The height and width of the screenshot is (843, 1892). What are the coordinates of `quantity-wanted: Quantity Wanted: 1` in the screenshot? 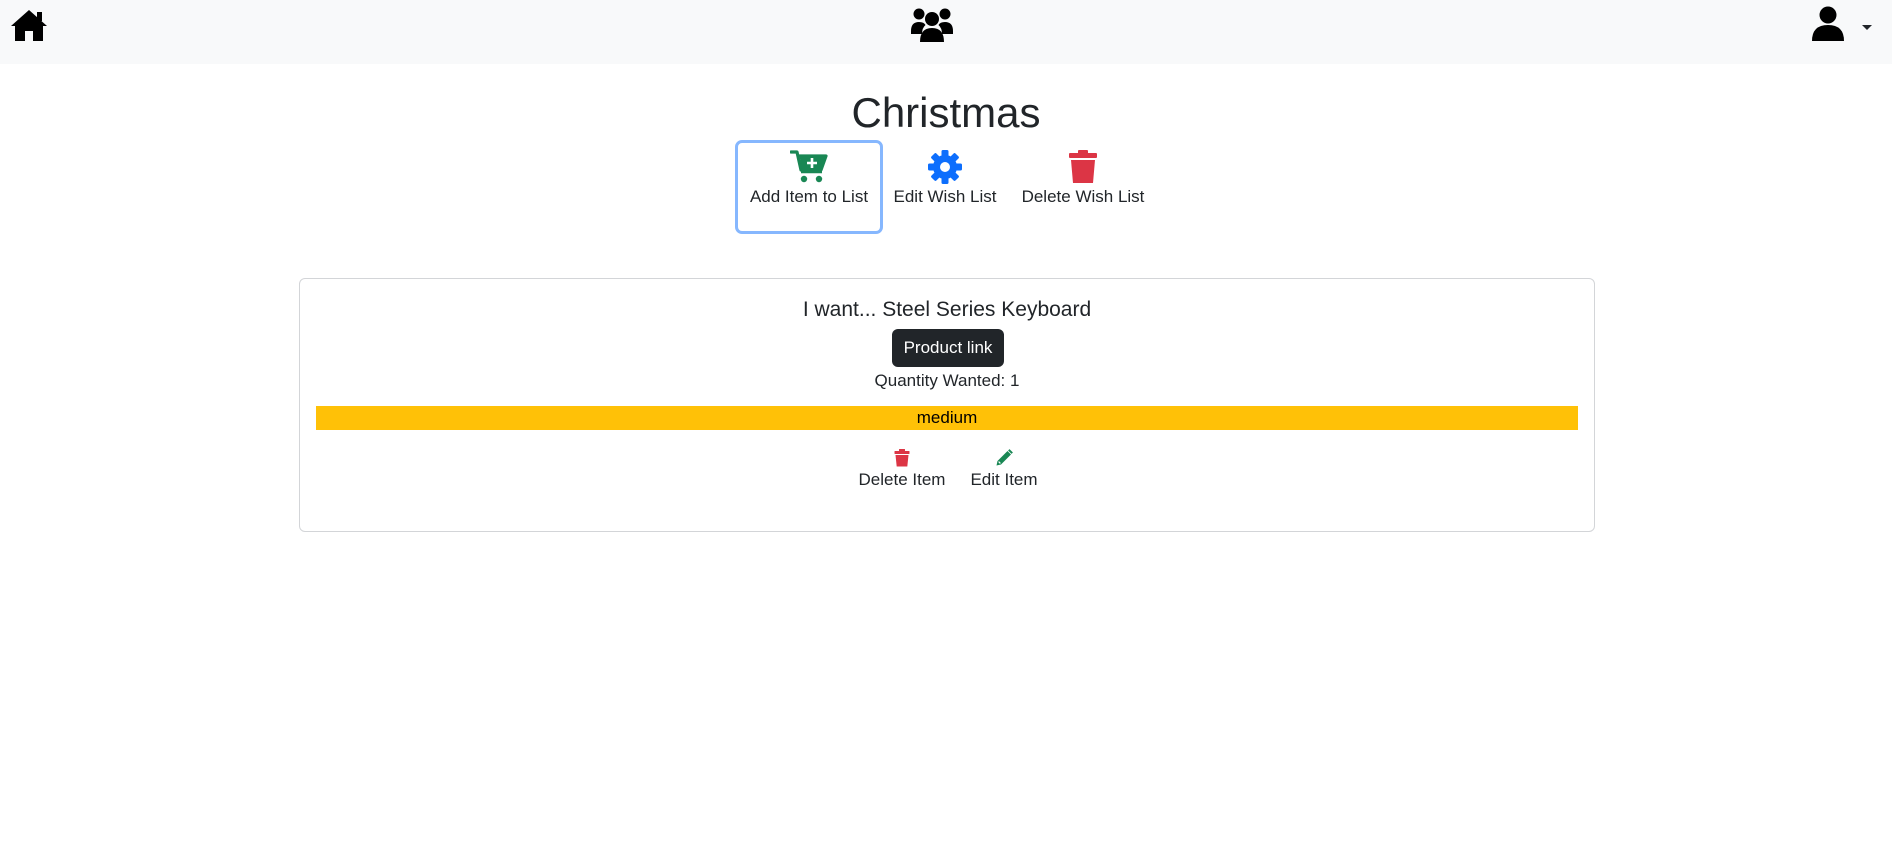 It's located at (947, 380).